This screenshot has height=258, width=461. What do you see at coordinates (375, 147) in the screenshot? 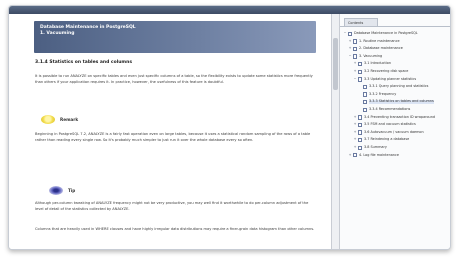
I see `toc-item-label: 3.8 Summary` at bounding box center [375, 147].